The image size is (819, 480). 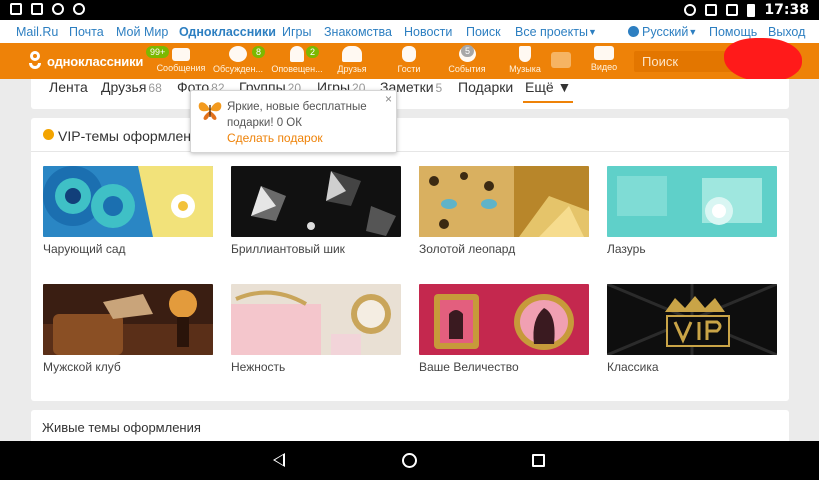 I want to click on vip-panel-header: VIP-темы оформления, so click(x=410, y=135).